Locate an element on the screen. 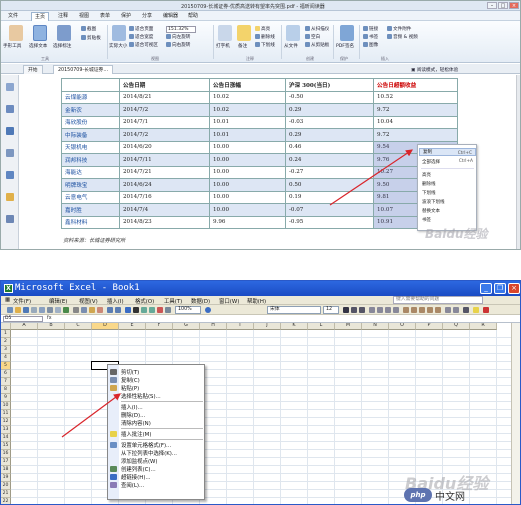  table-cell: 0.24 is located at coordinates (329, 160).